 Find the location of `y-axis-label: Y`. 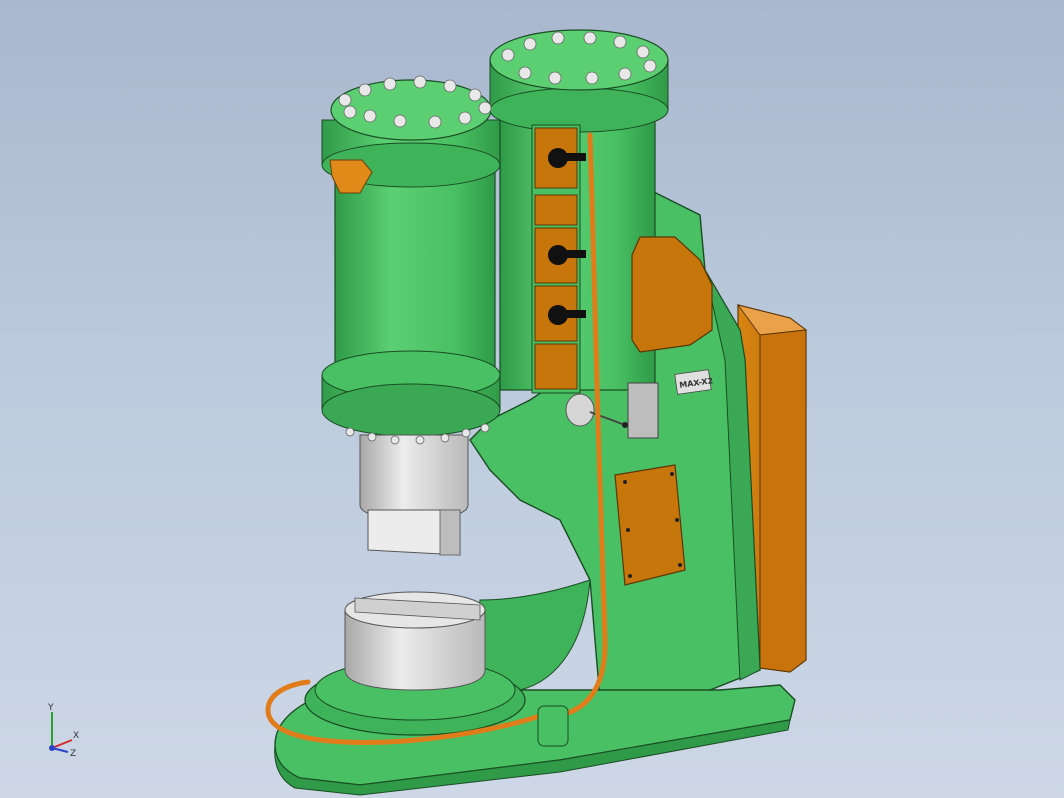

y-axis-label: Y is located at coordinates (50, 708).